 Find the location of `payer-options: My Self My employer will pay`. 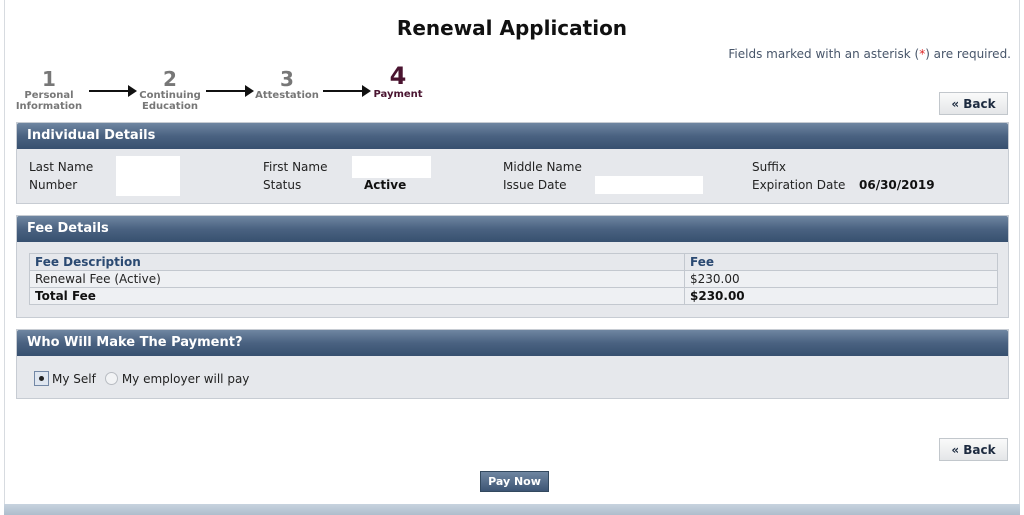

payer-options: My Self My employer will pay is located at coordinates (141, 378).